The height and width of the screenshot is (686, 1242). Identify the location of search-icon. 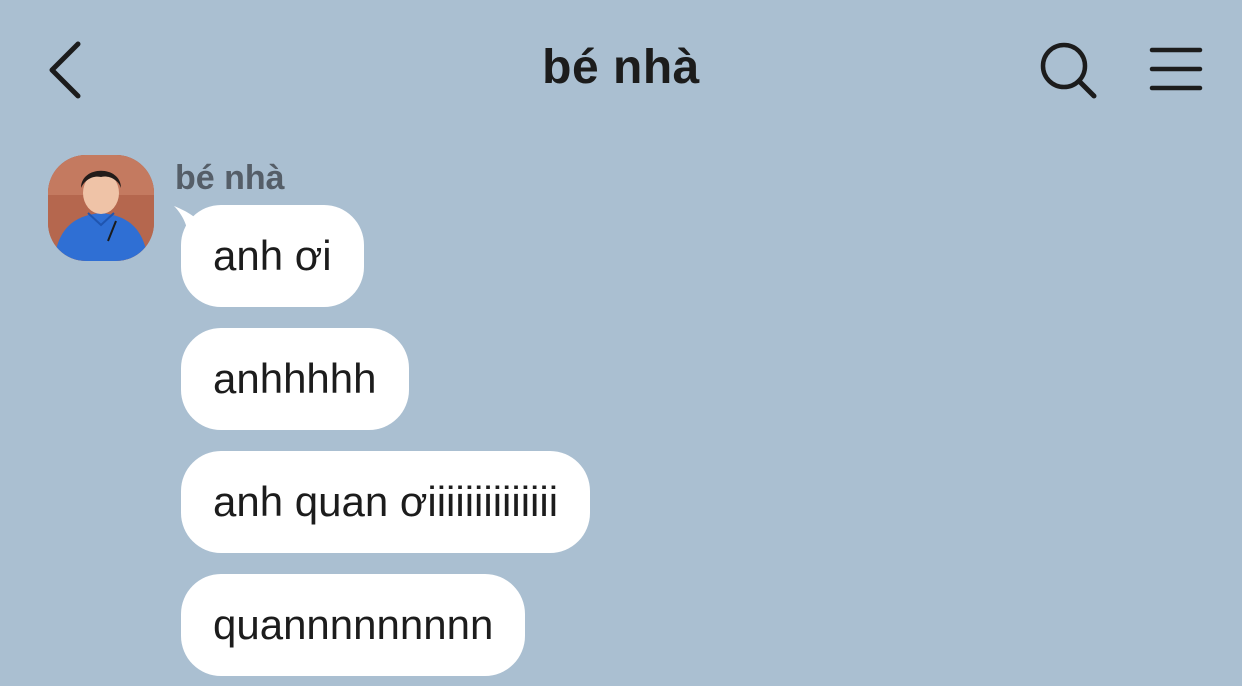
(1068, 70).